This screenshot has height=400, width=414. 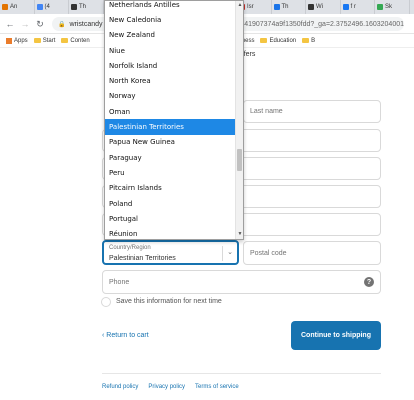 I want to click on continue-to-shipping-button: Continue to shipping, so click(x=336, y=335).